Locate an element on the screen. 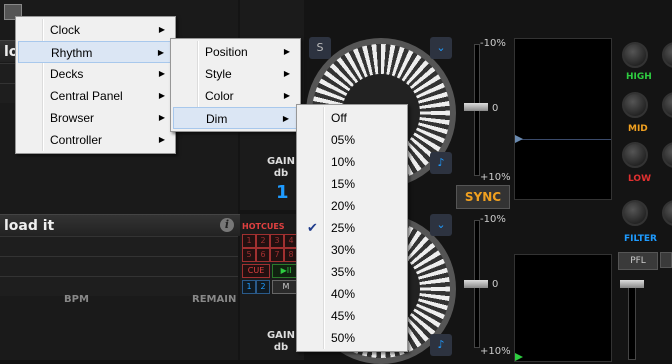 The width and height of the screenshot is (672, 364). rhythm-submenu: Position ▶ Style ▶ Color ▶ Dim ▶ is located at coordinates (235, 85).